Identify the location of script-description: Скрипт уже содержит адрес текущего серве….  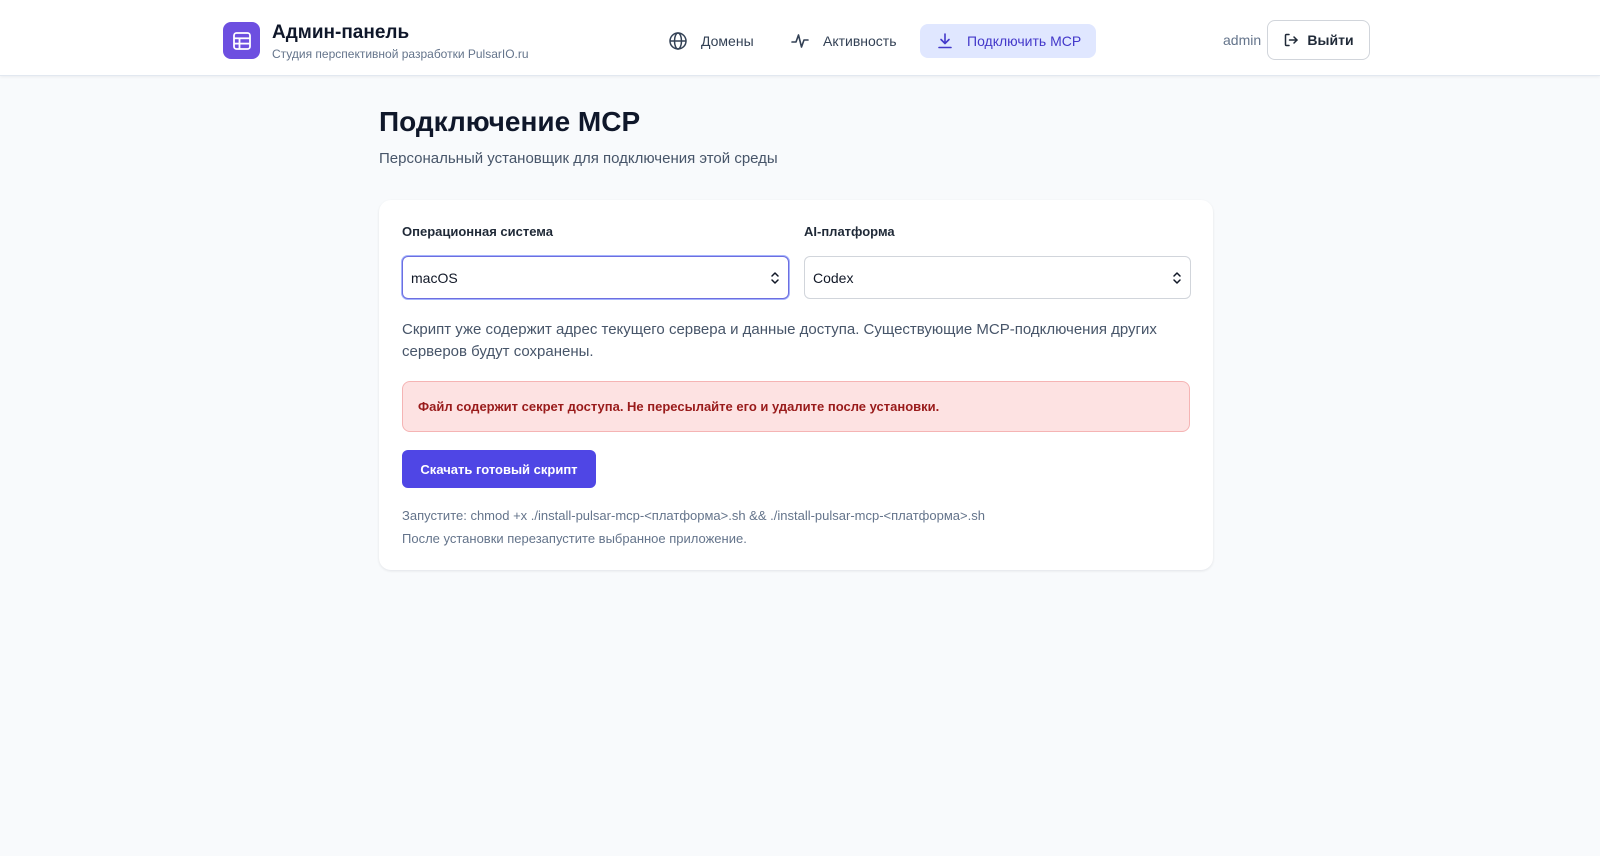
(779, 340).